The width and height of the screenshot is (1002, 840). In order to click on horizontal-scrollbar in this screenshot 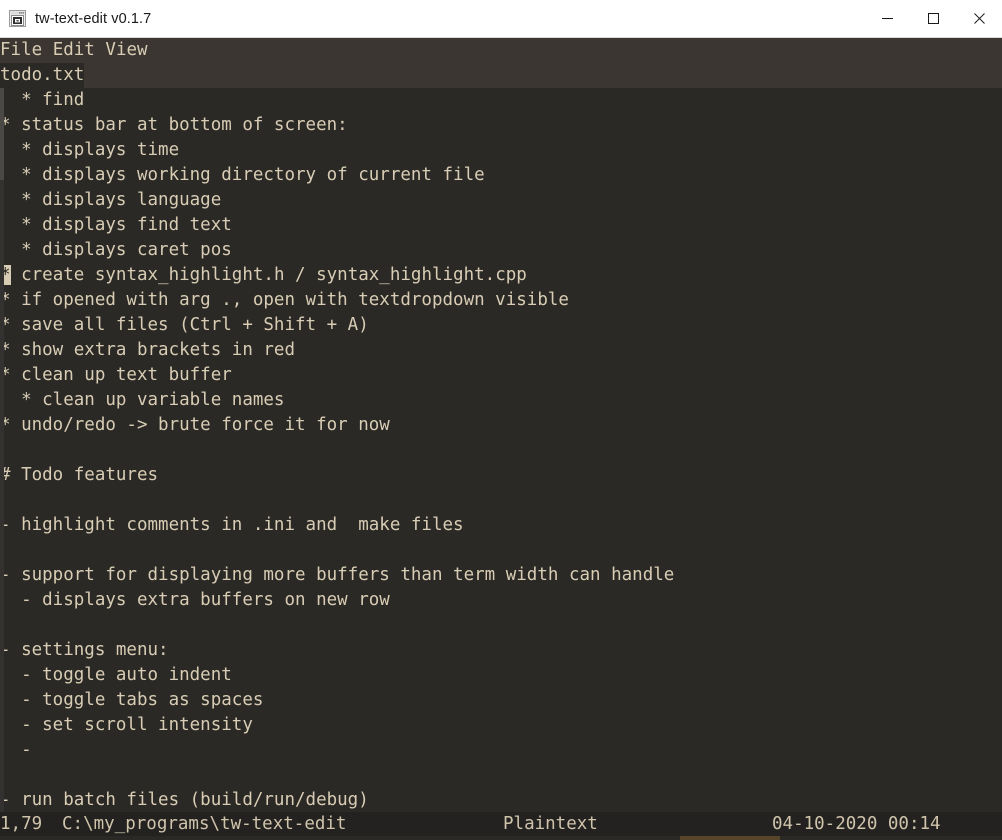, I will do `click(501, 838)`.